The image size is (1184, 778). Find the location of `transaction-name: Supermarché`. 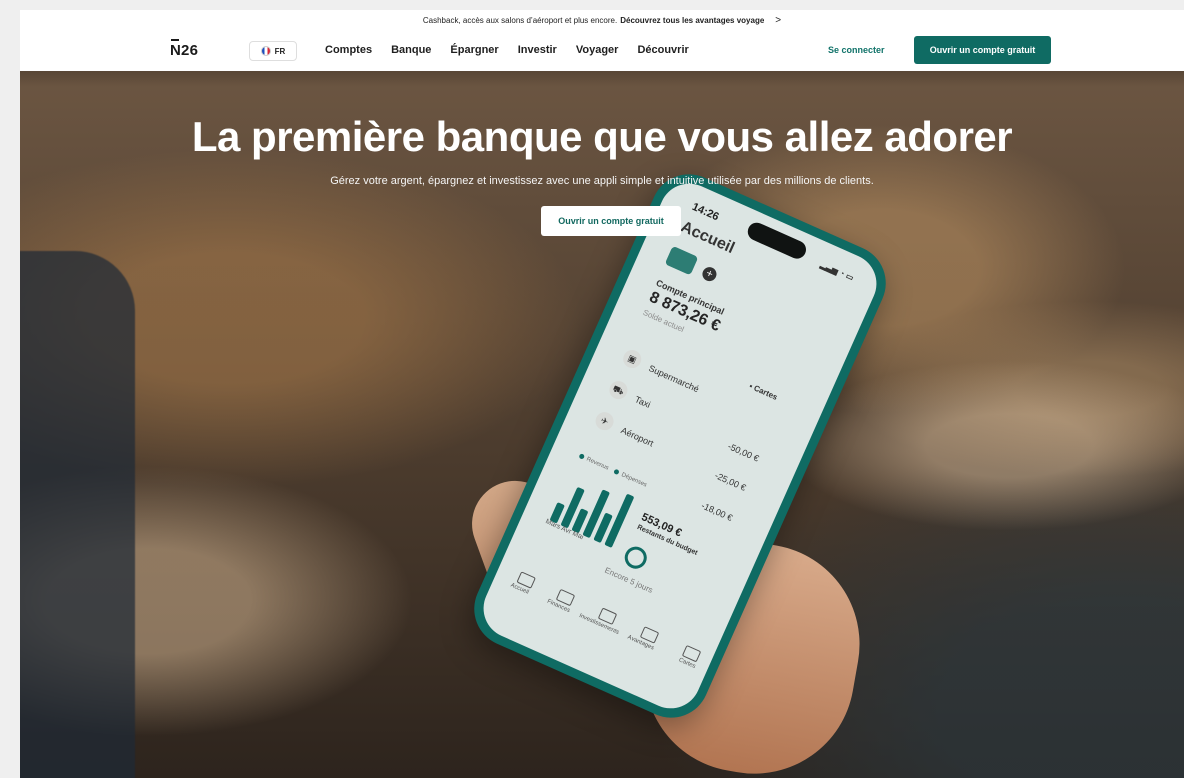

transaction-name: Supermarché is located at coordinates (674, 379).